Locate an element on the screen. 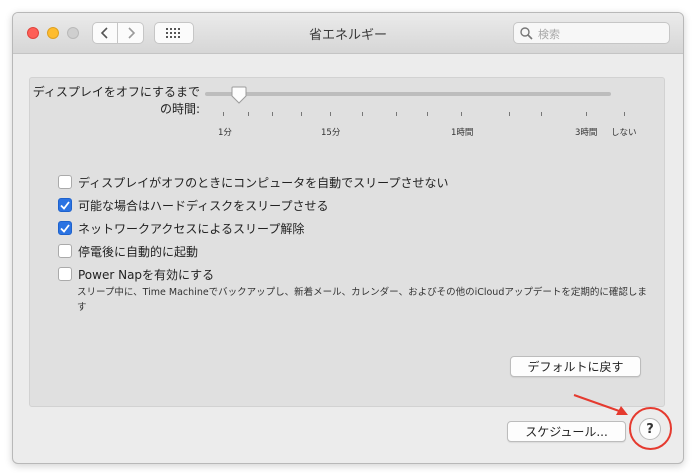  forward-button is located at coordinates (131, 33).